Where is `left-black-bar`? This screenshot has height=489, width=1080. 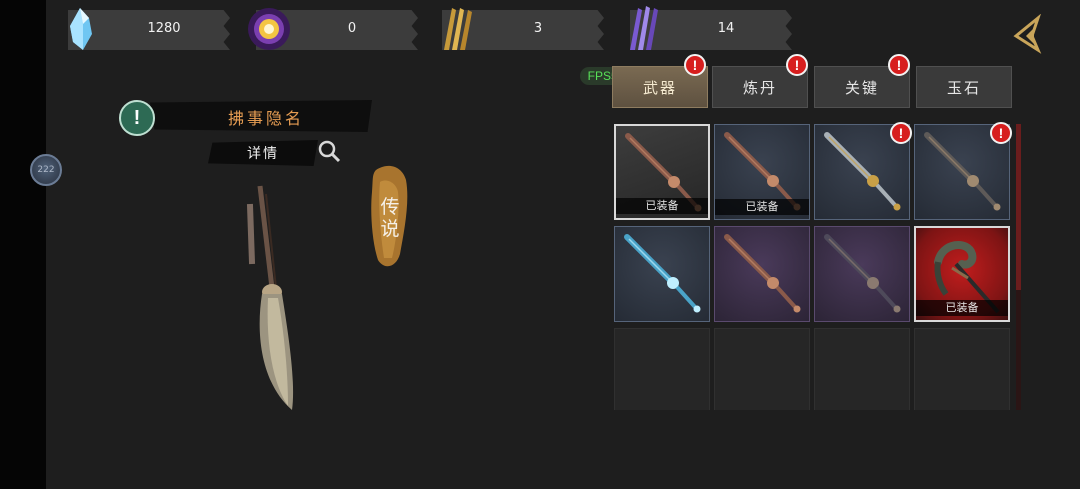
left-black-bar is located at coordinates (23, 244).